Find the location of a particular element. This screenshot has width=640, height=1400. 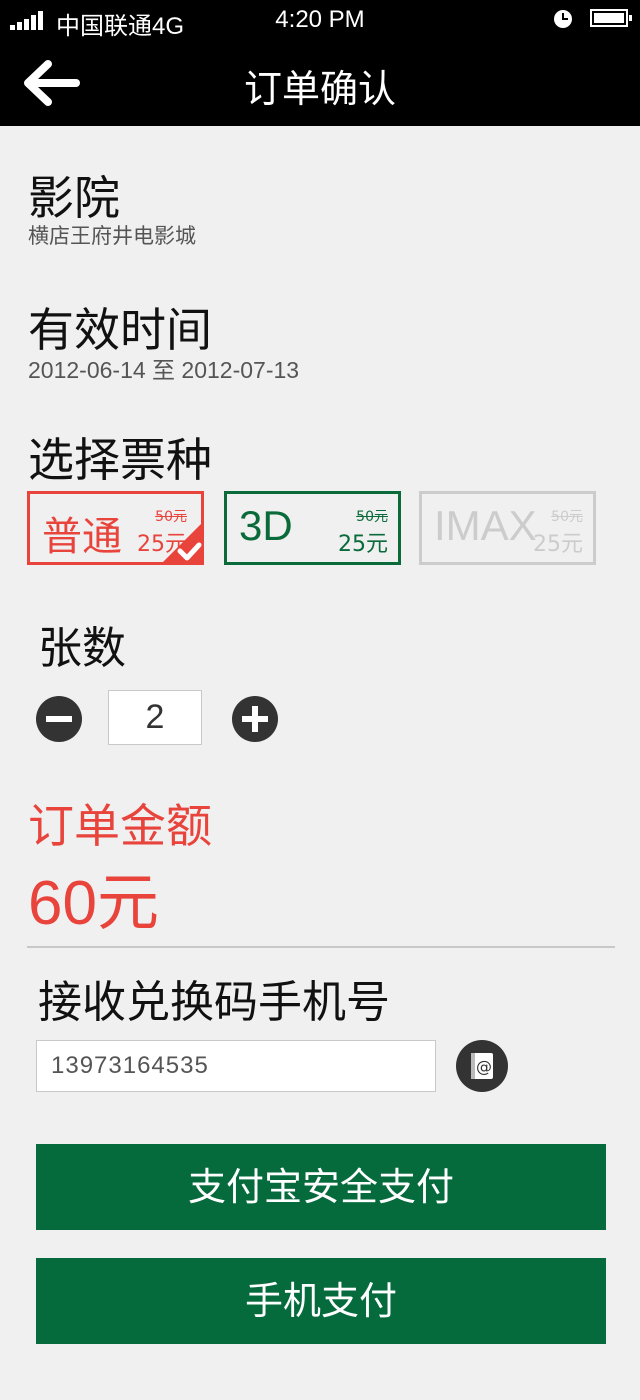

quantity-stepper: 2 is located at coordinates (155, 717).